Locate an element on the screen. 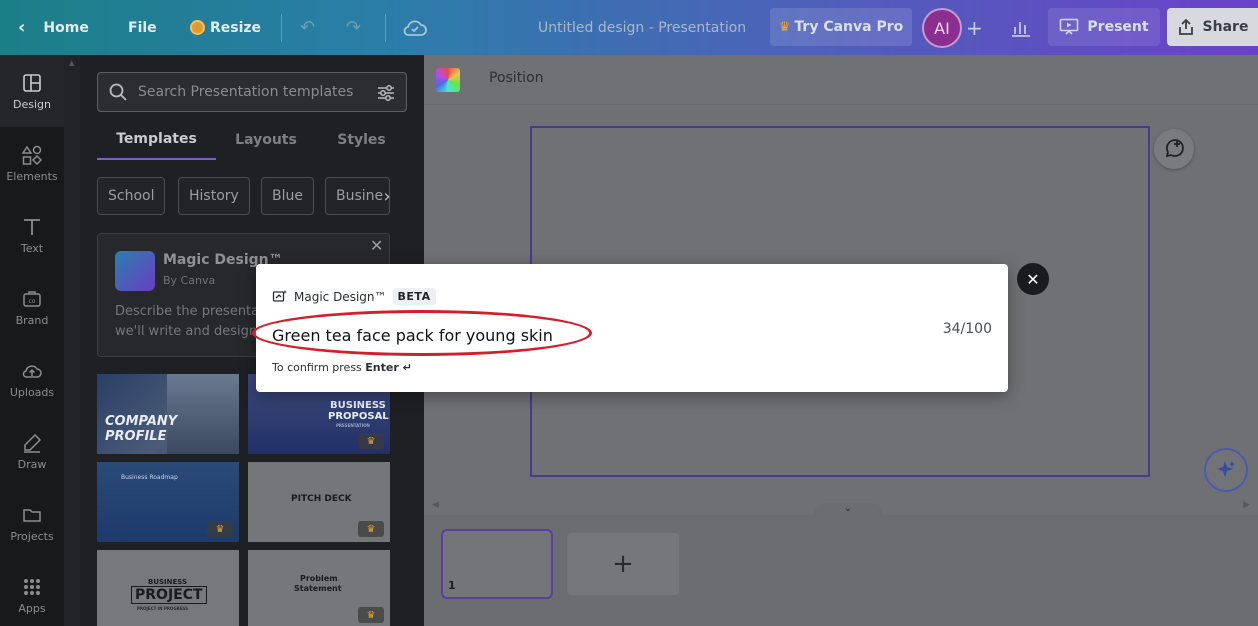 Image resolution: width=1258 pixels, height=626 pixels. template-thumb-problem-statement: Problem Statement ♛ is located at coordinates (319, 588).